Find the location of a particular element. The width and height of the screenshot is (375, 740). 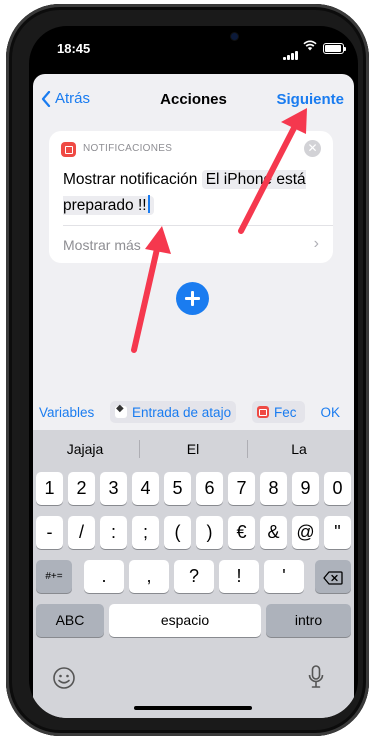

annotation-arrowhead-text is located at coordinates (158, 240).